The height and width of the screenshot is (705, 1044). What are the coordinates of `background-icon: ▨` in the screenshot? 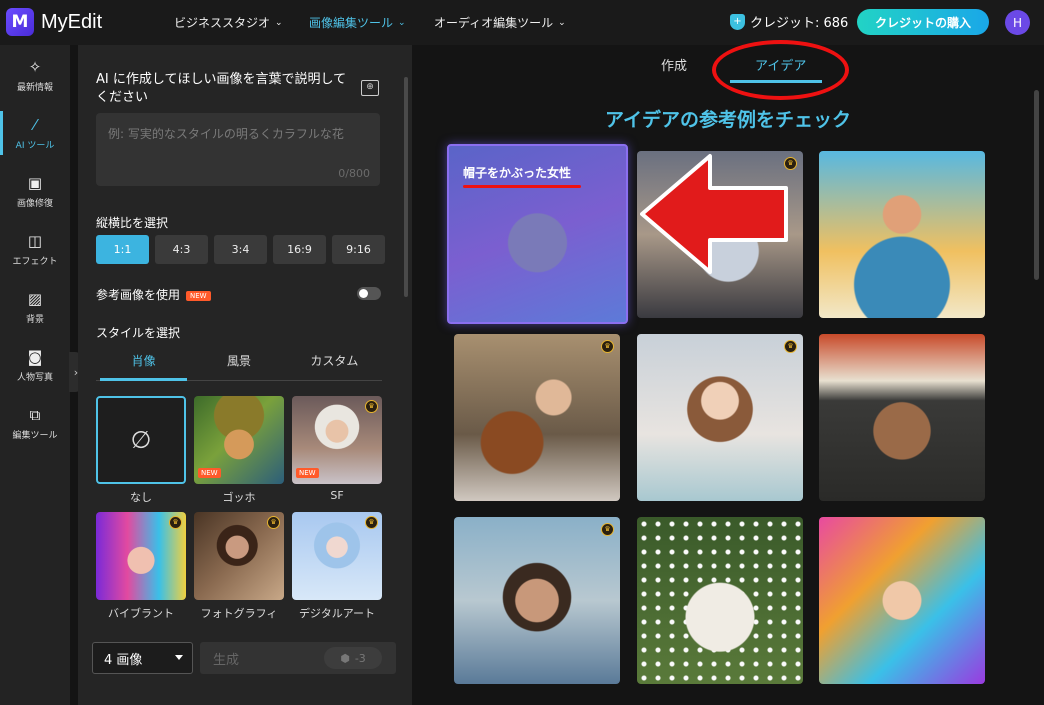 It's located at (35, 298).